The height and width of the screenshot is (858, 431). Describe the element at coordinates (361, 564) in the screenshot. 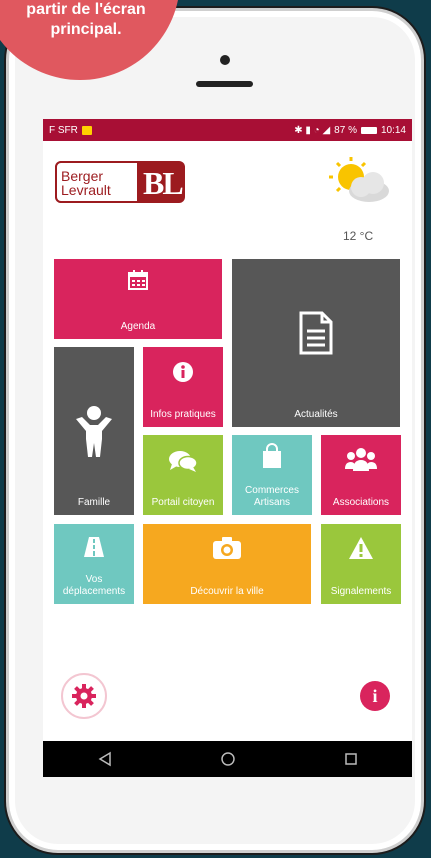

I see `tile-signalements: Signalements` at that location.